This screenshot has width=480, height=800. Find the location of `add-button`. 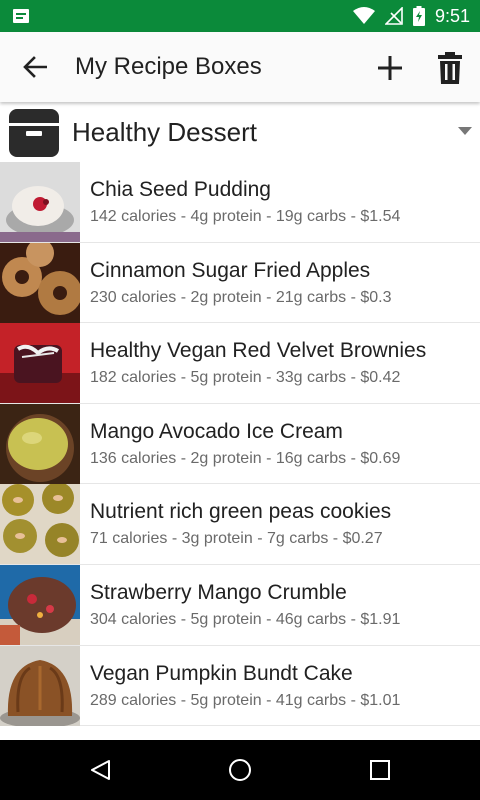

add-button is located at coordinates (390, 68).